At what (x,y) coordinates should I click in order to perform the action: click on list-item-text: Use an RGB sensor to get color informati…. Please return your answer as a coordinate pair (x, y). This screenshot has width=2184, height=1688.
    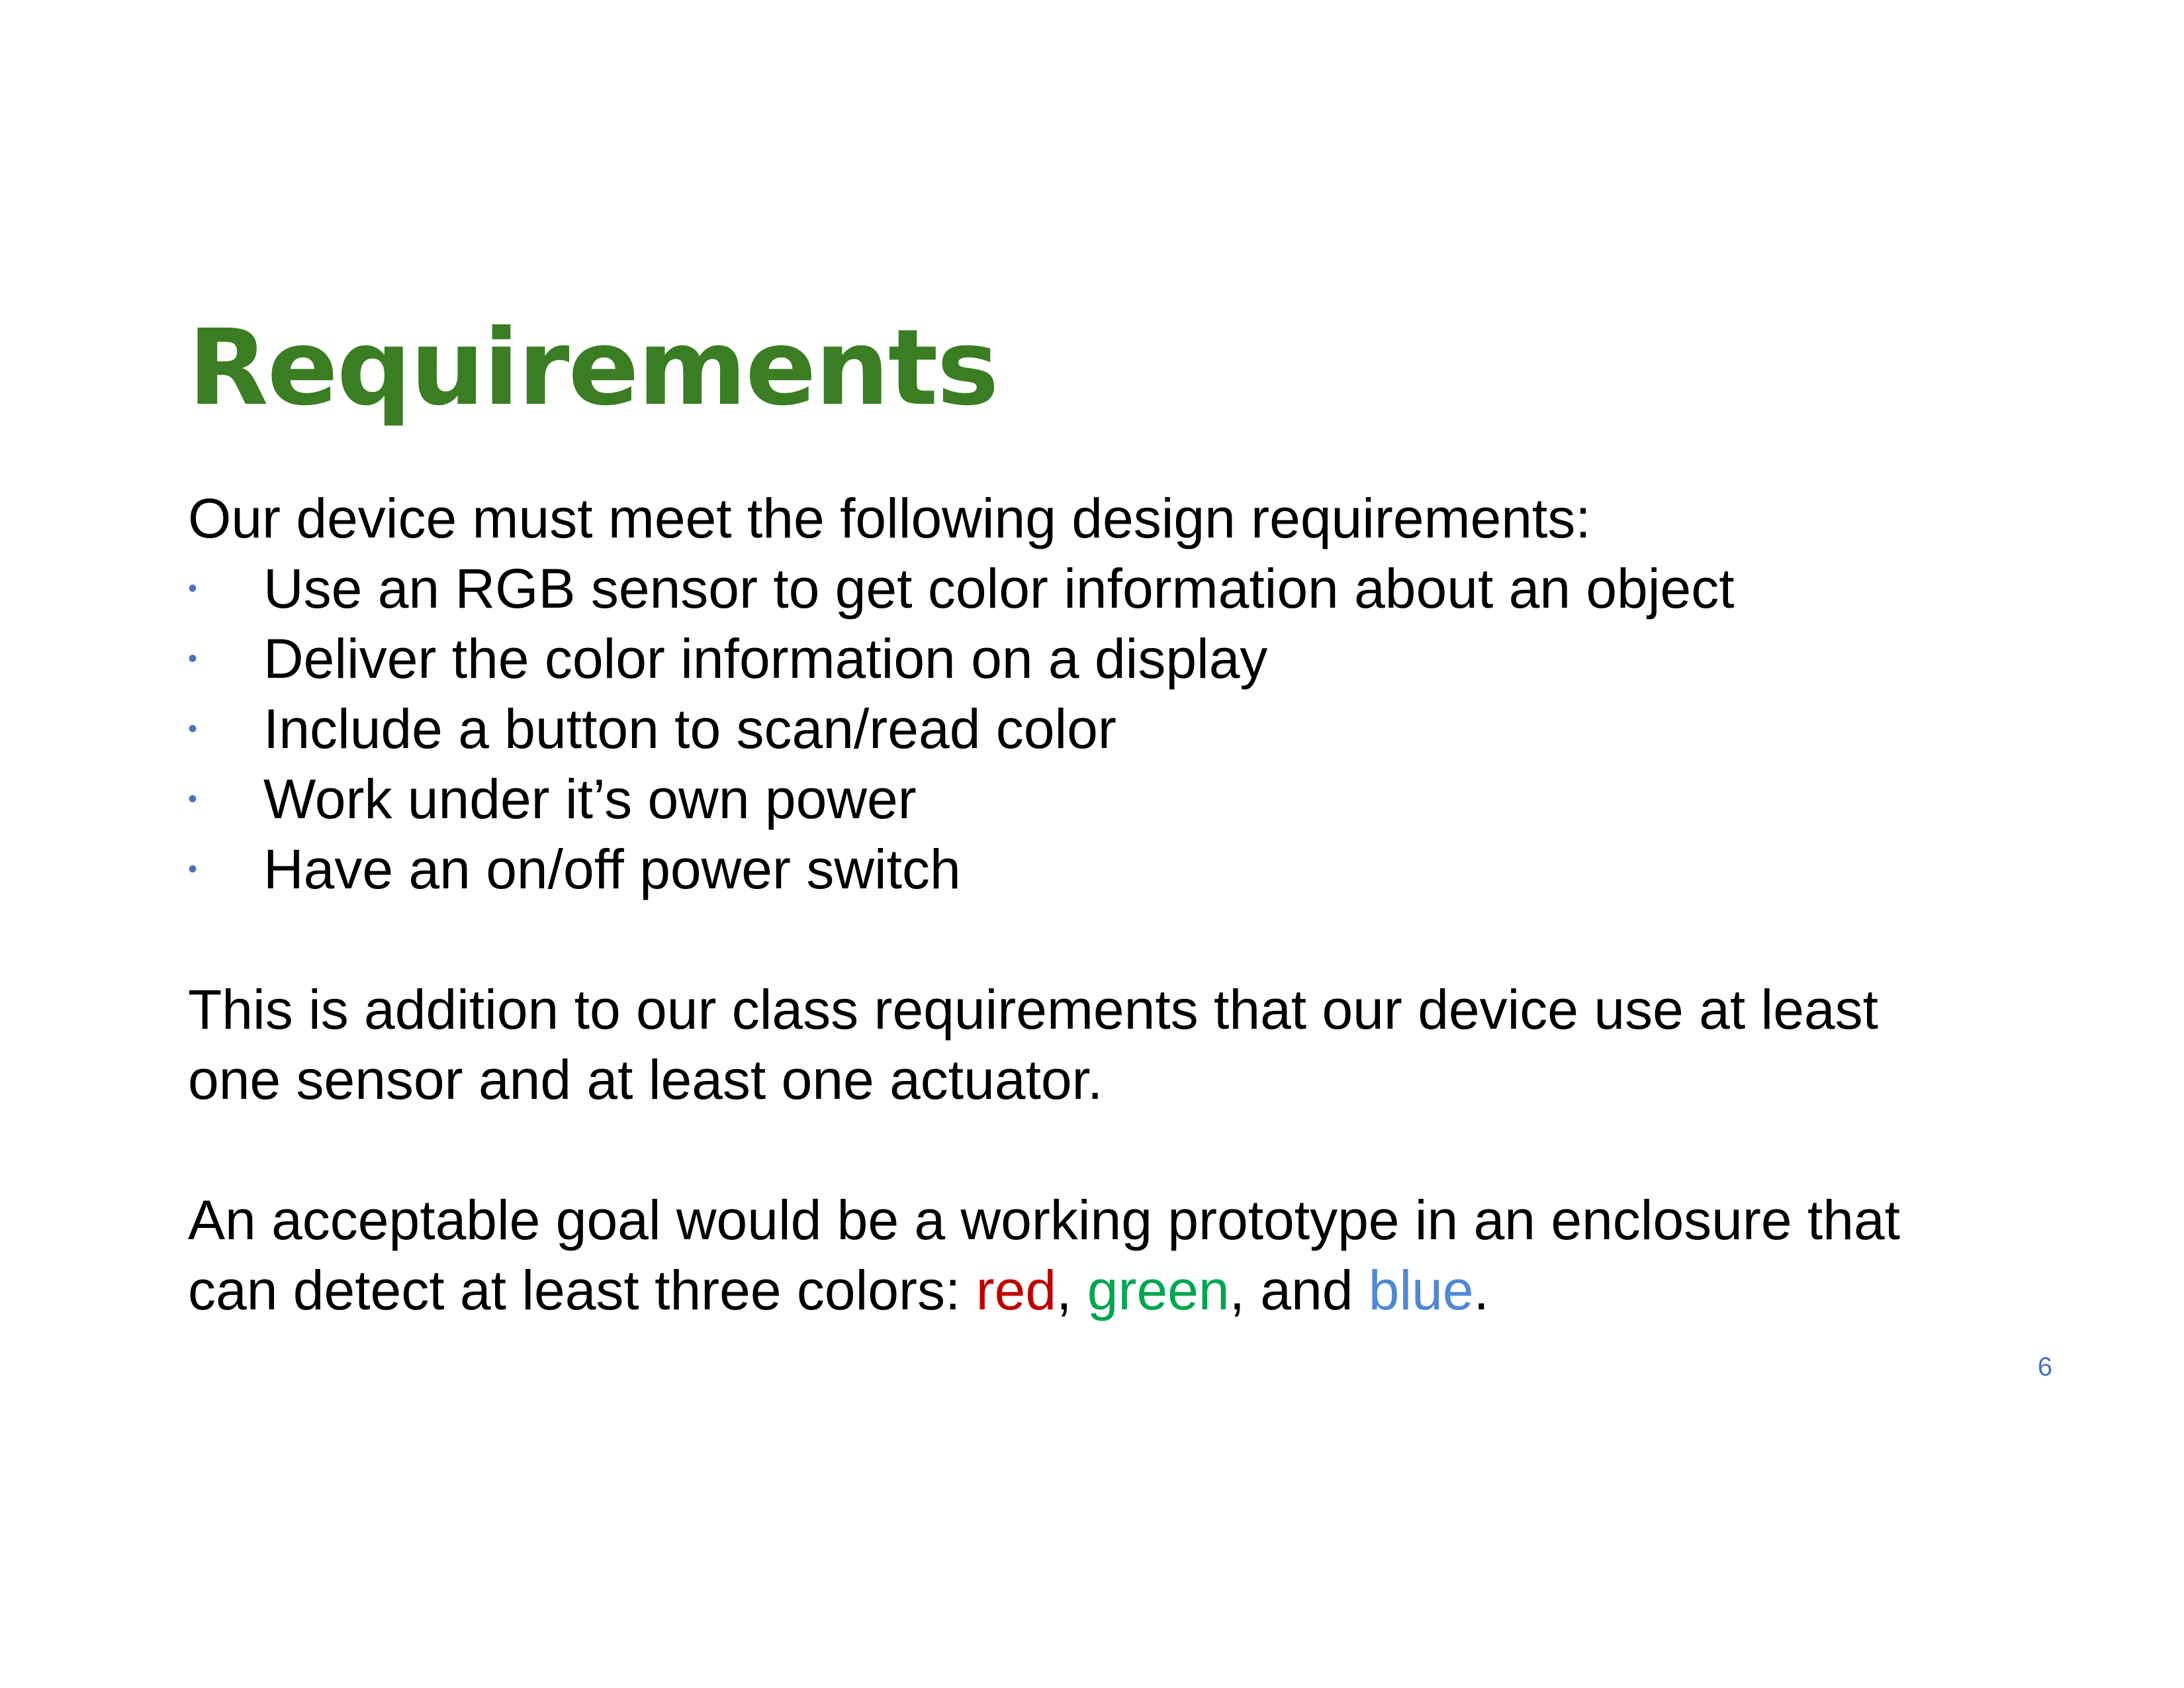
    Looking at the image, I should click on (999, 588).